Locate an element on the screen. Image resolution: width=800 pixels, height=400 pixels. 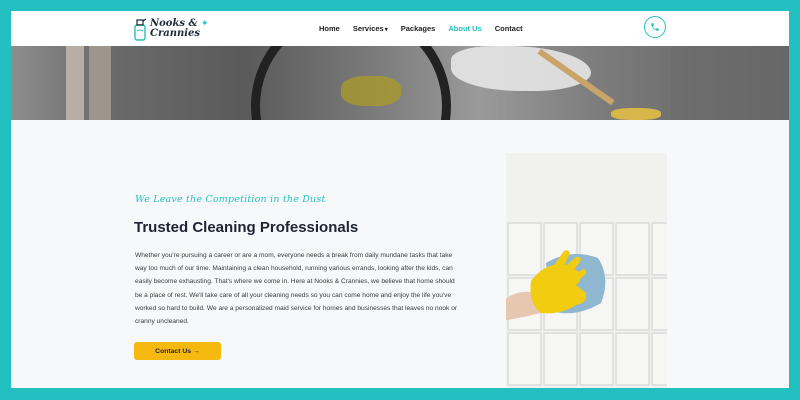
tagline: We Leave the Competition in the Dust is located at coordinates (230, 199).